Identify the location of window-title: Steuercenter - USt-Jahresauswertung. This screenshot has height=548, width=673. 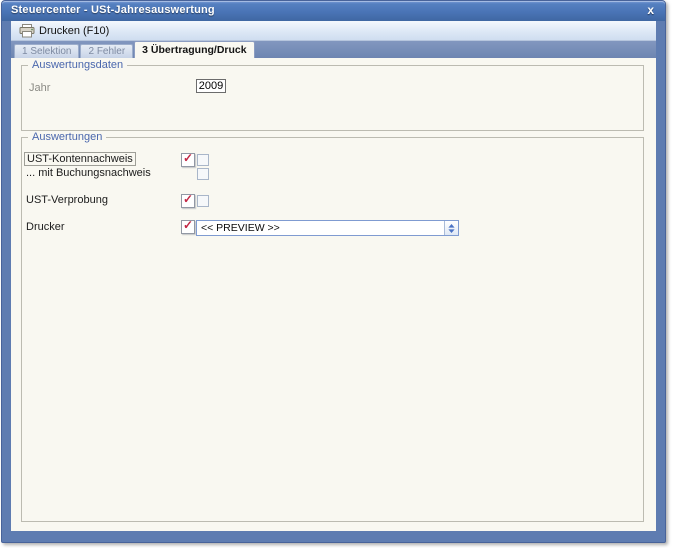
(113, 10).